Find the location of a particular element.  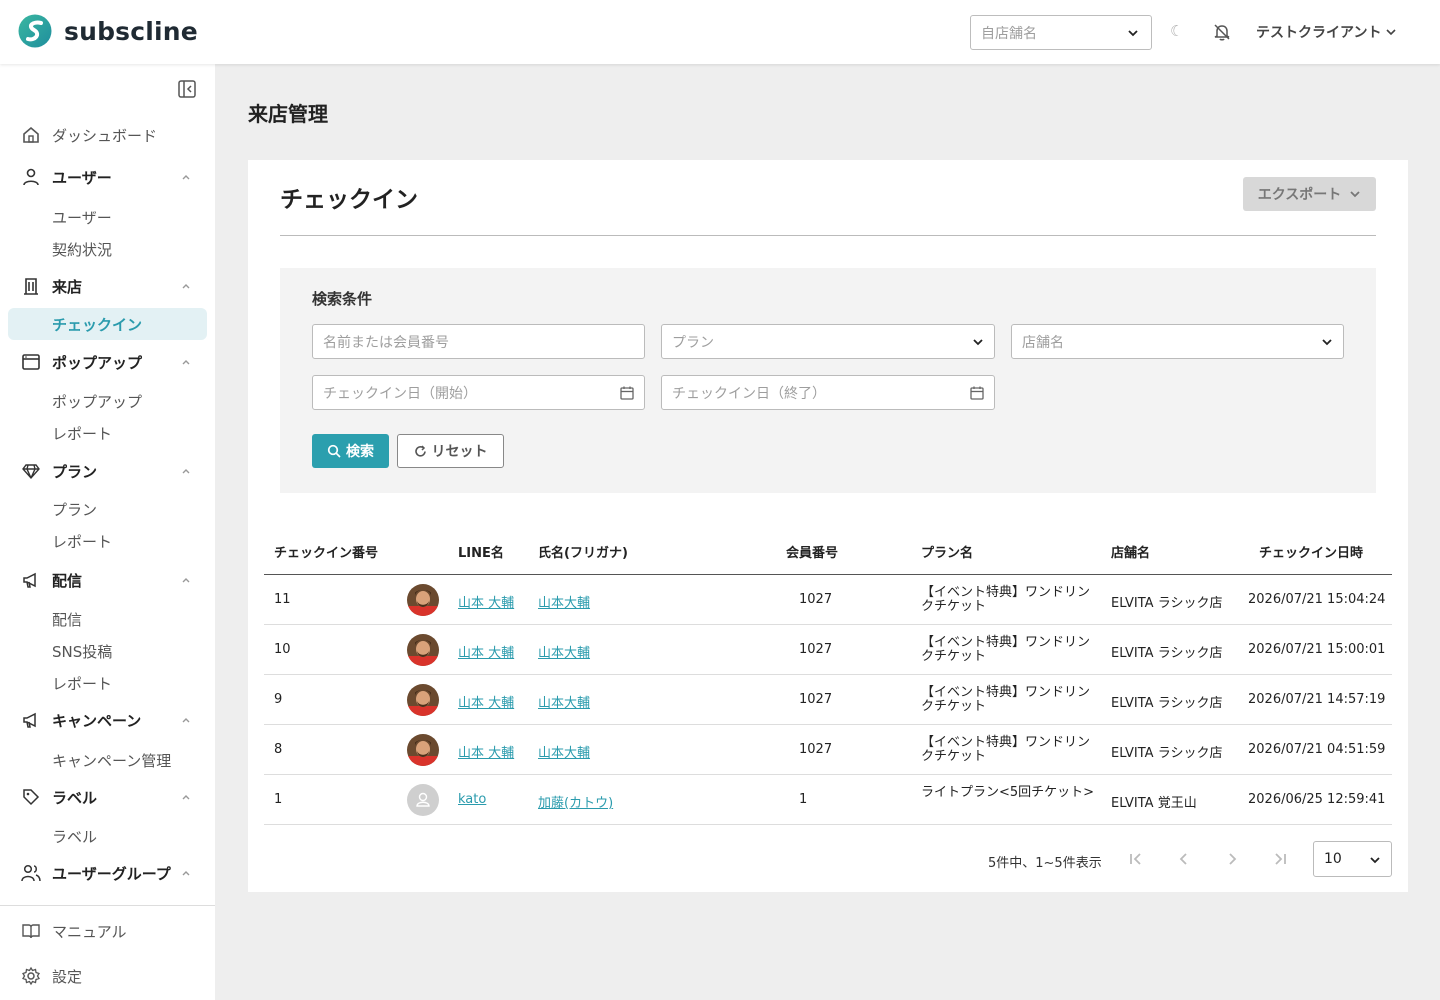

client-menu: テストクライアント is located at coordinates (1326, 32).